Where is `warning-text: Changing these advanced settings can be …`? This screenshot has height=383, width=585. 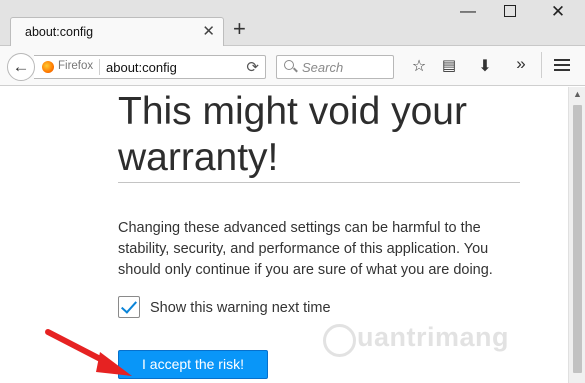
warning-text: Changing these advanced settings can be … is located at coordinates (305, 249).